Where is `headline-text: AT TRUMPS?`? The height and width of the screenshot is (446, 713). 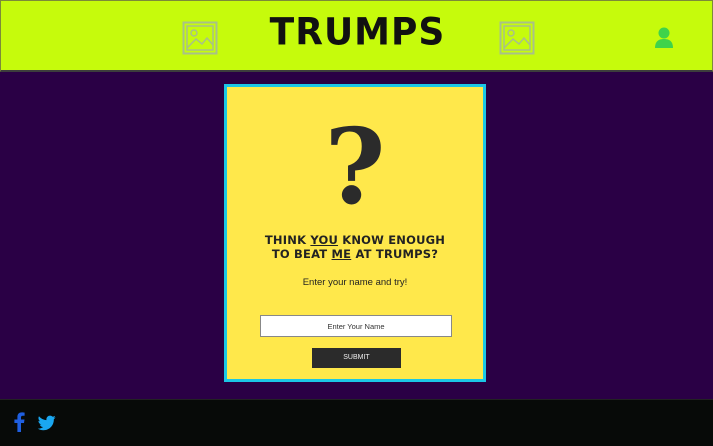 headline-text: AT TRUMPS? is located at coordinates (395, 254).